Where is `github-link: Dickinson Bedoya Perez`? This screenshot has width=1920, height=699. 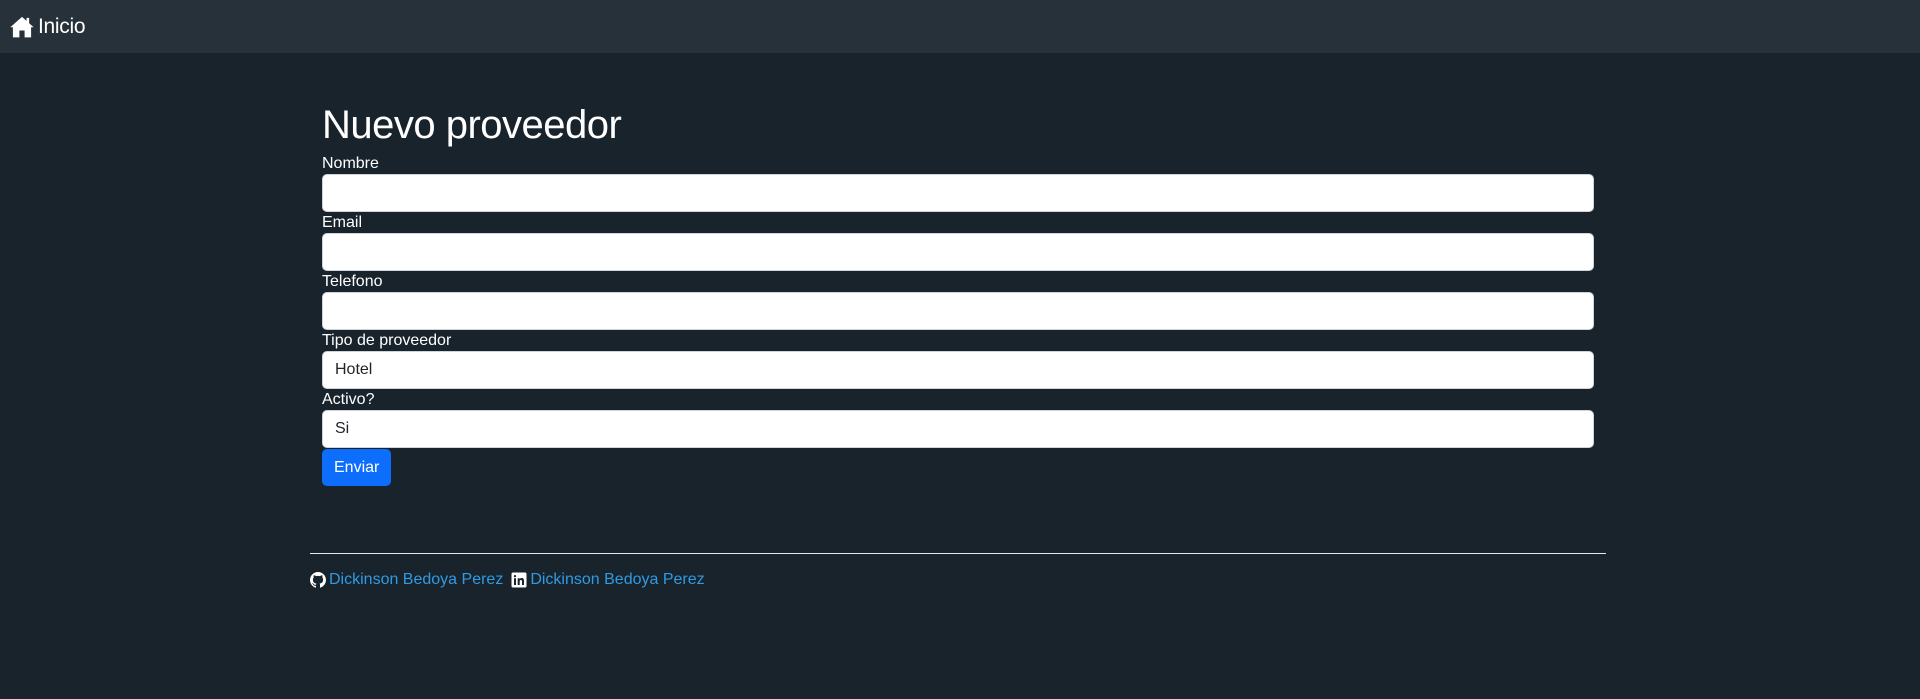 github-link: Dickinson Bedoya Perez is located at coordinates (406, 580).